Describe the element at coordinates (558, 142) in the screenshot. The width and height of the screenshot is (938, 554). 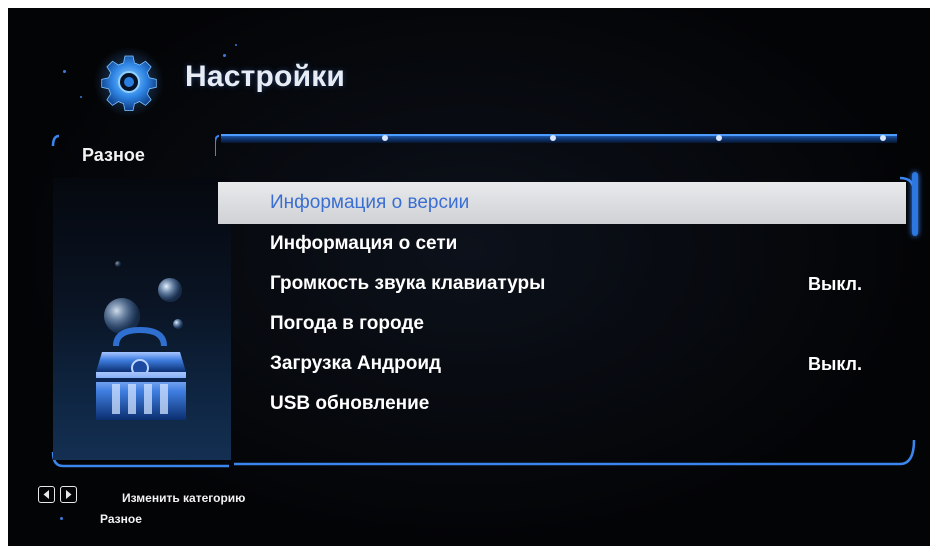
I see `category-tab-strip` at that location.